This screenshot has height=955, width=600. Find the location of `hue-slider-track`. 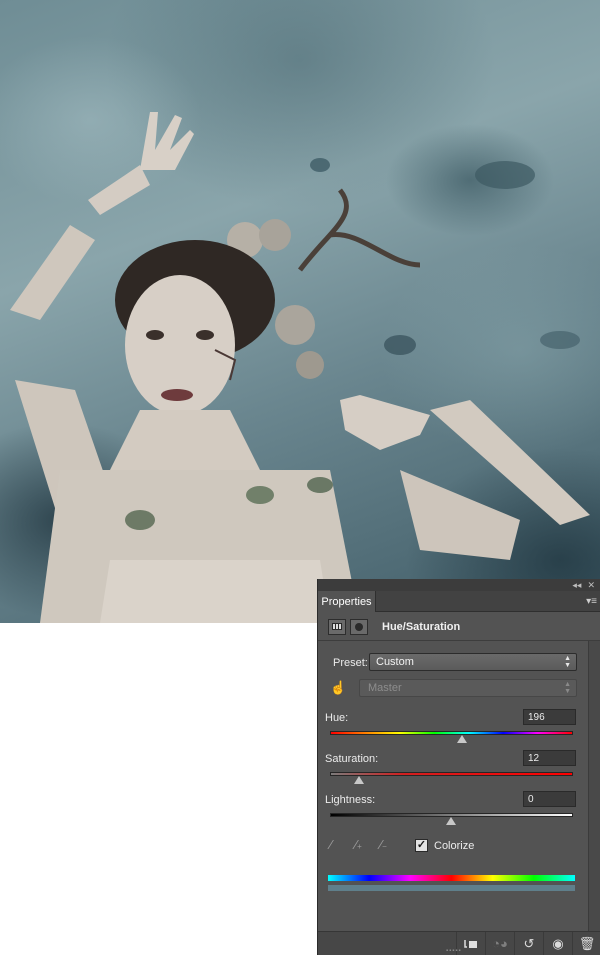

hue-slider-track is located at coordinates (451, 733).